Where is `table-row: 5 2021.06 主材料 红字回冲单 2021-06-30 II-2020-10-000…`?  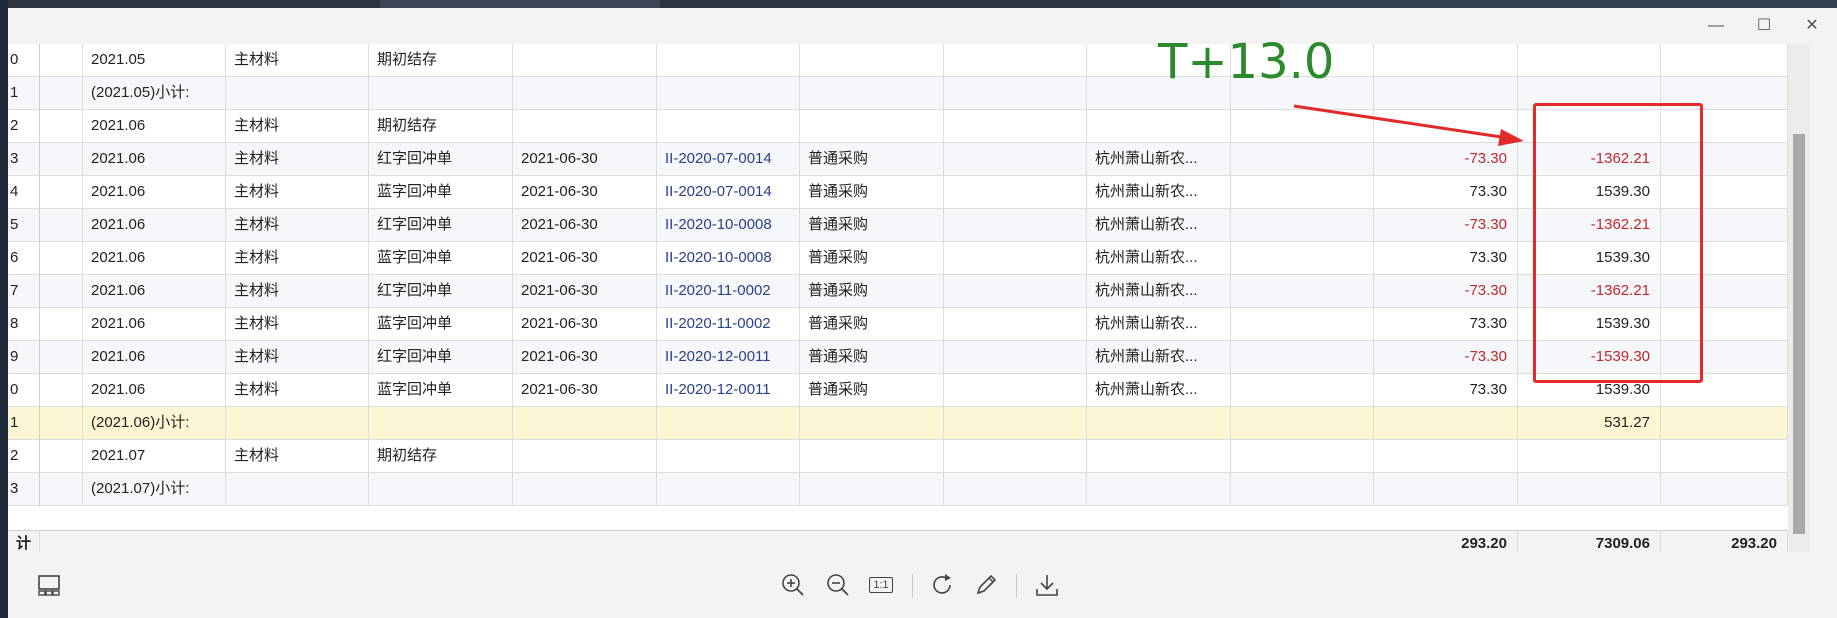
table-row: 5 2021.06 主材料 红字回冲单 2021-06-30 II-2020-10-000… is located at coordinates (898, 225).